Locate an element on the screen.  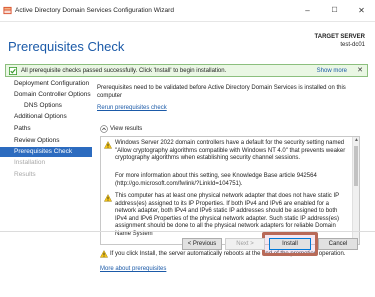
scroll-up-icon: ▲ is located at coordinates (356, 140).